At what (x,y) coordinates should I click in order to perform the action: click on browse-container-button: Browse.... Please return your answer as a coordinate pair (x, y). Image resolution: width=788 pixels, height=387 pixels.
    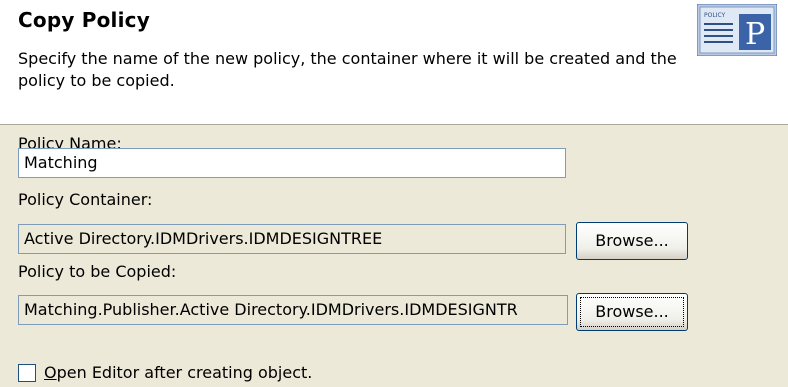
    Looking at the image, I should click on (632, 241).